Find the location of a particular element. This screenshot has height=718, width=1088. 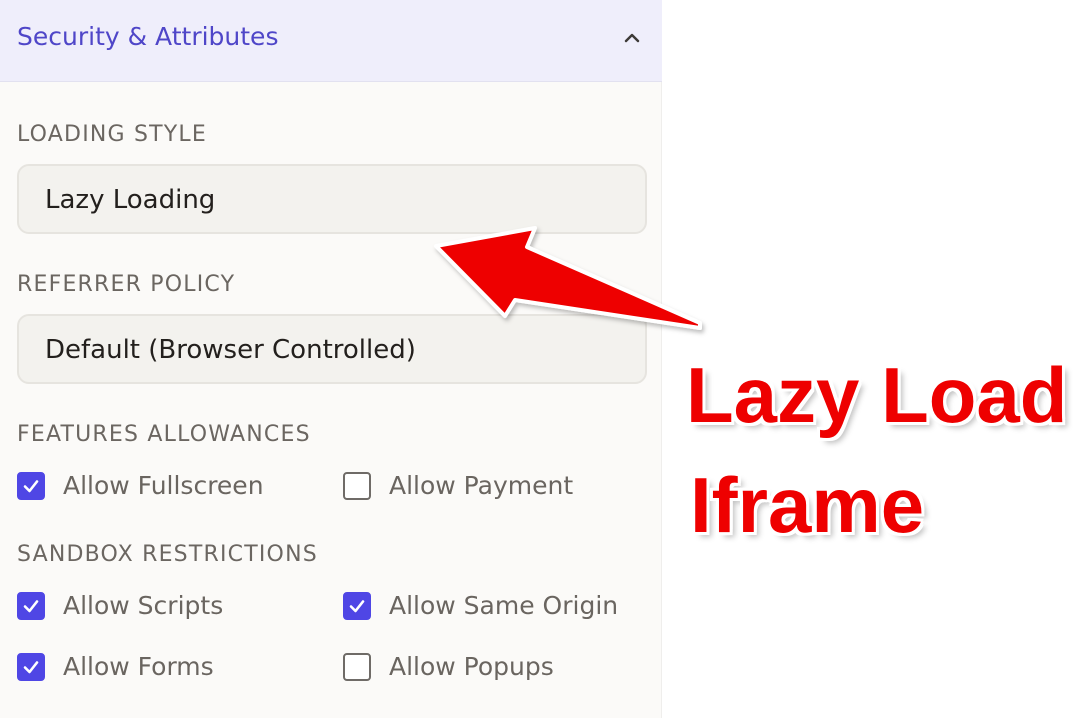

checkbox-allow-payment: Allow Payment is located at coordinates (458, 486).